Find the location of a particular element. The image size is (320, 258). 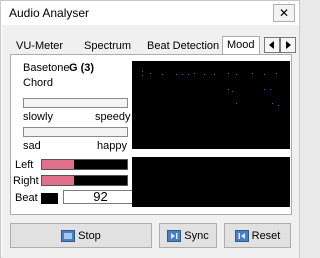

tempo-slider is located at coordinates (75, 103).